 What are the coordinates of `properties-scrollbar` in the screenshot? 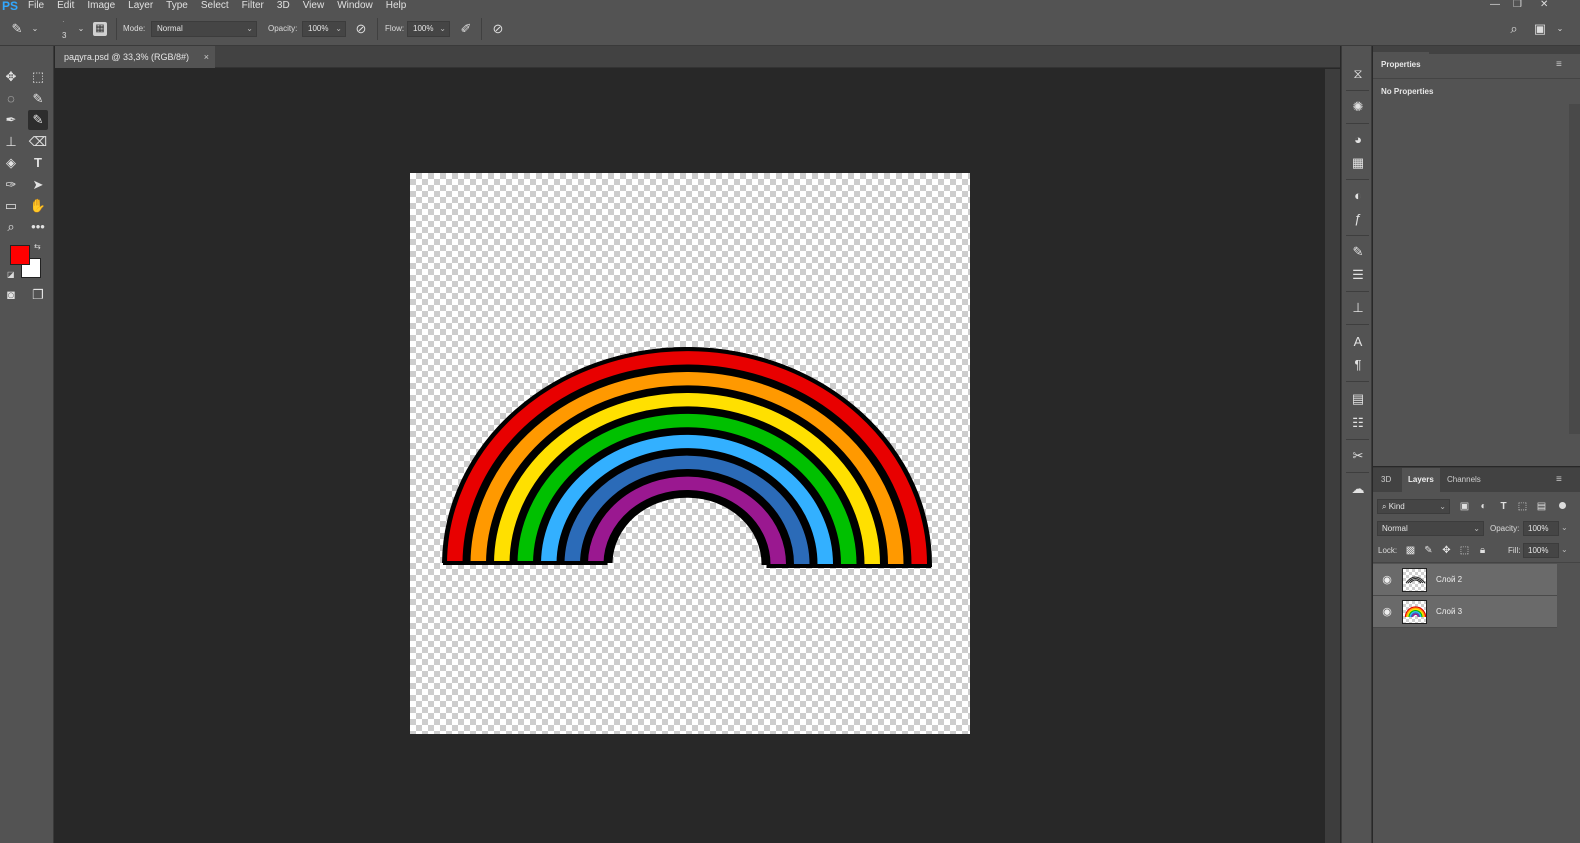 It's located at (1574, 269).